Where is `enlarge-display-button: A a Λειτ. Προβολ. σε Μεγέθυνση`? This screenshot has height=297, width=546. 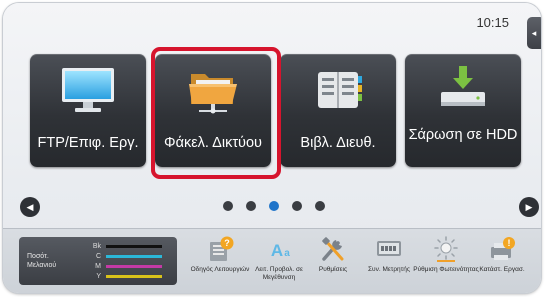 enlarge-display-button: A a Λειτ. Προβολ. σε Μεγέθυνση is located at coordinates (279, 262).